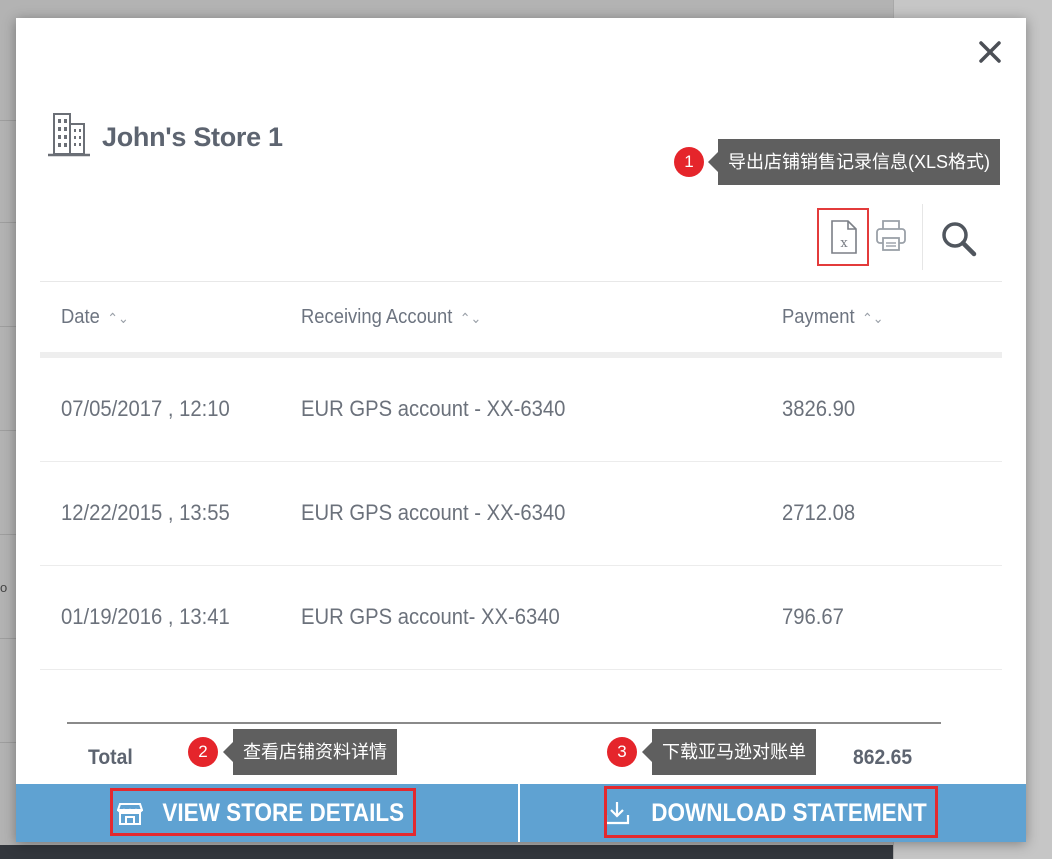 The height and width of the screenshot is (859, 1052). I want to click on annotation-tooltip-export: 导出店铺销售记录信息(XLS格式), so click(854, 162).